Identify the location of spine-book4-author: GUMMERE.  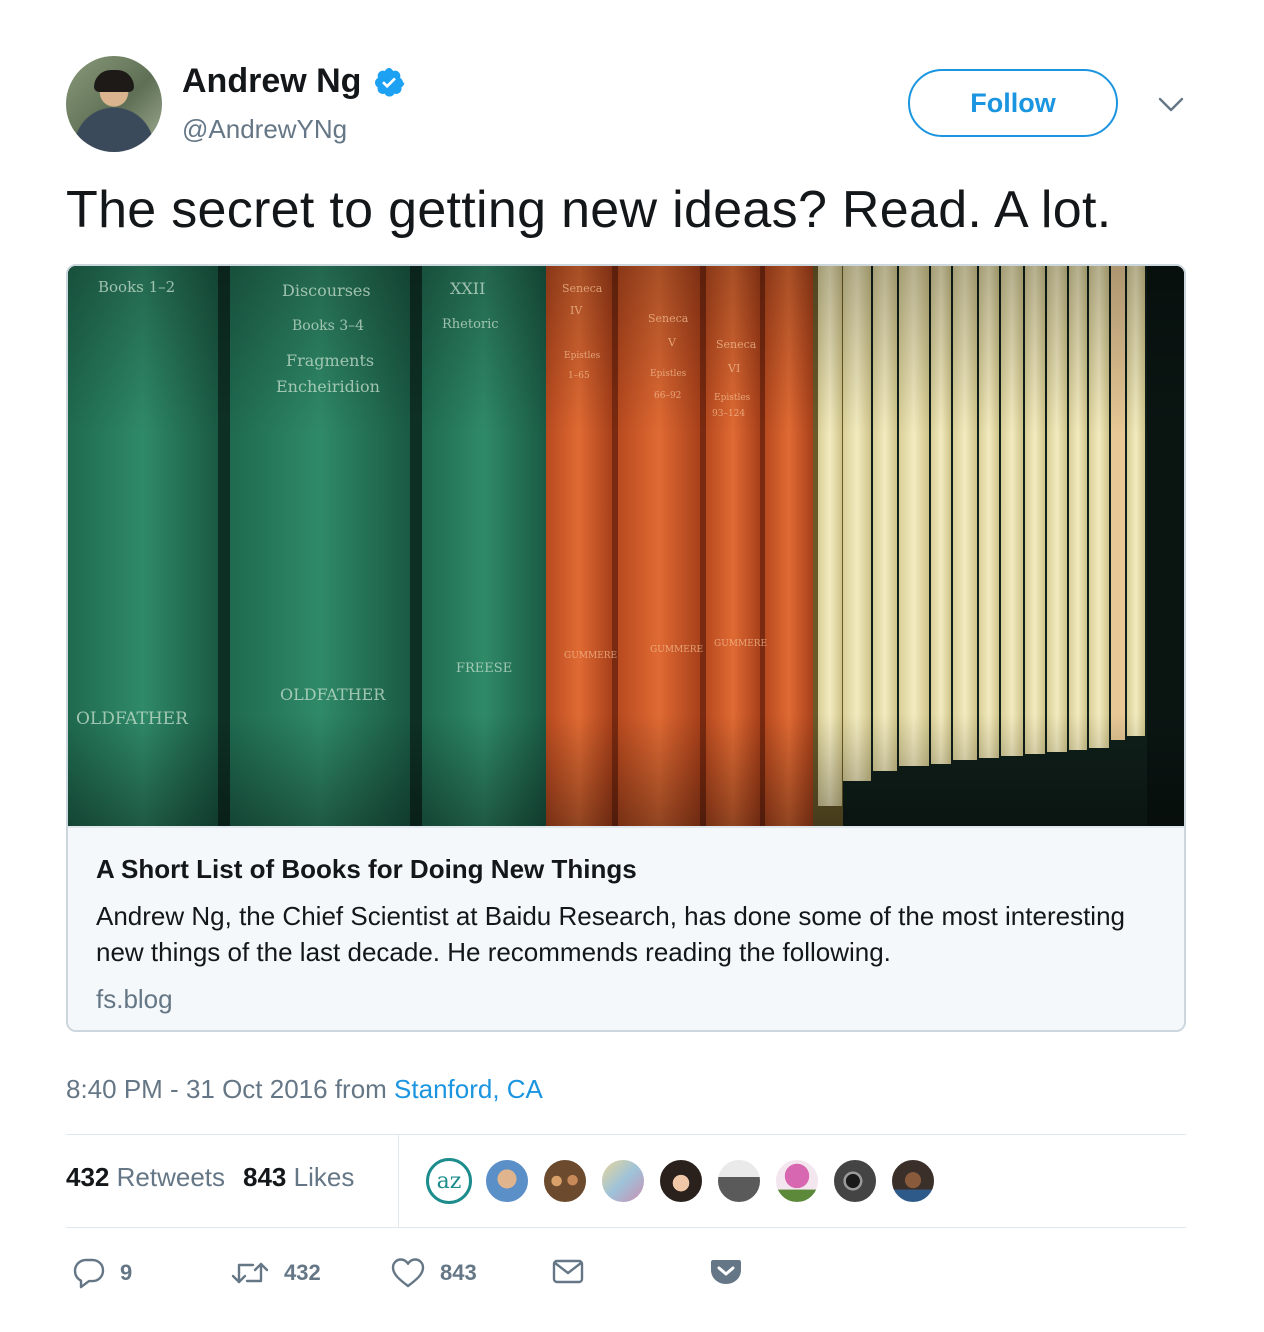
(590, 656).